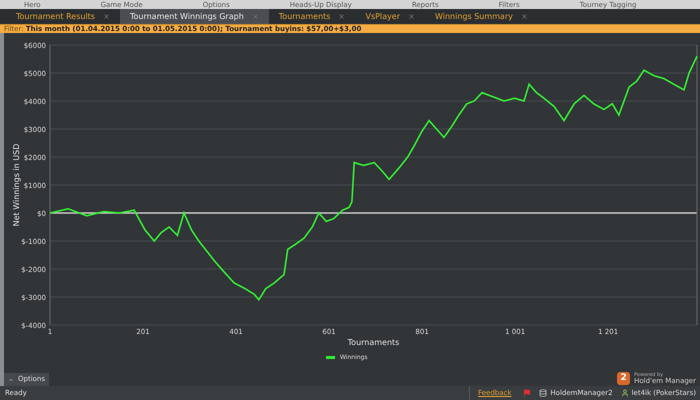 This screenshot has height=400, width=700. Describe the element at coordinates (624, 393) in the screenshot. I see `user-icon` at that location.